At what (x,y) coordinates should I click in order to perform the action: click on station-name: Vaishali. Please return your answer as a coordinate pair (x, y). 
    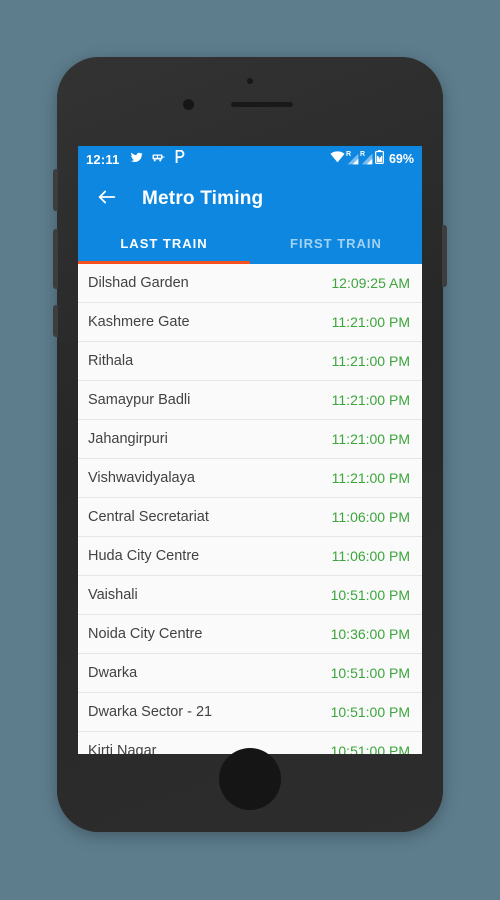
    Looking at the image, I should click on (113, 595).